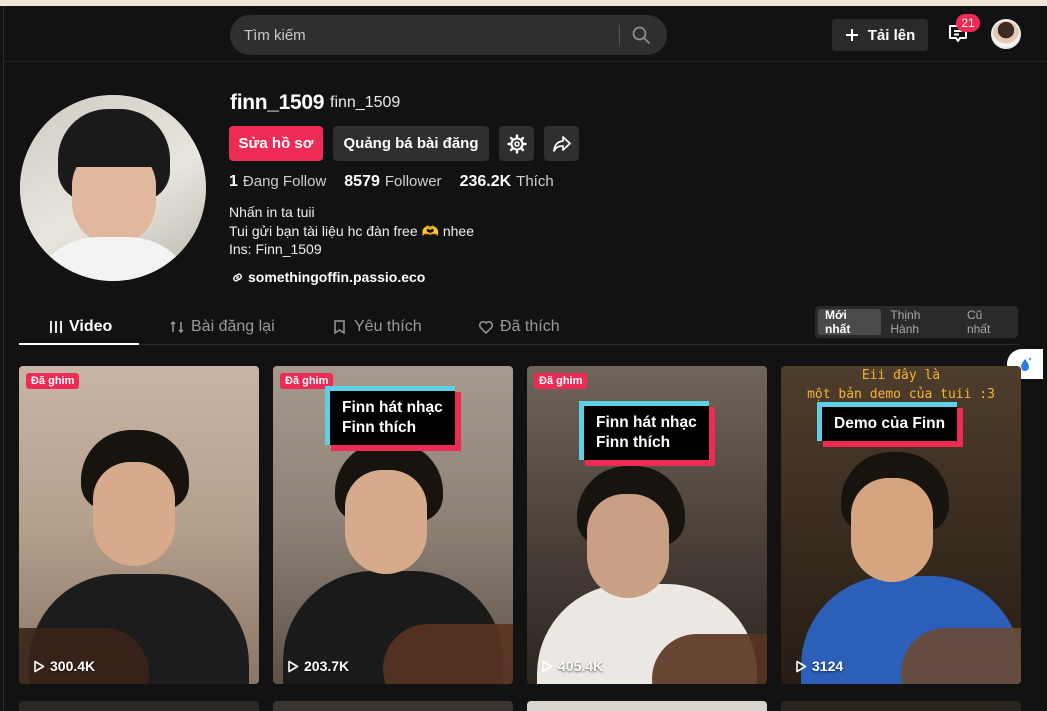  What do you see at coordinates (222, 327) in the screenshot?
I see `tab-reposts: Bài đăng lại` at bounding box center [222, 327].